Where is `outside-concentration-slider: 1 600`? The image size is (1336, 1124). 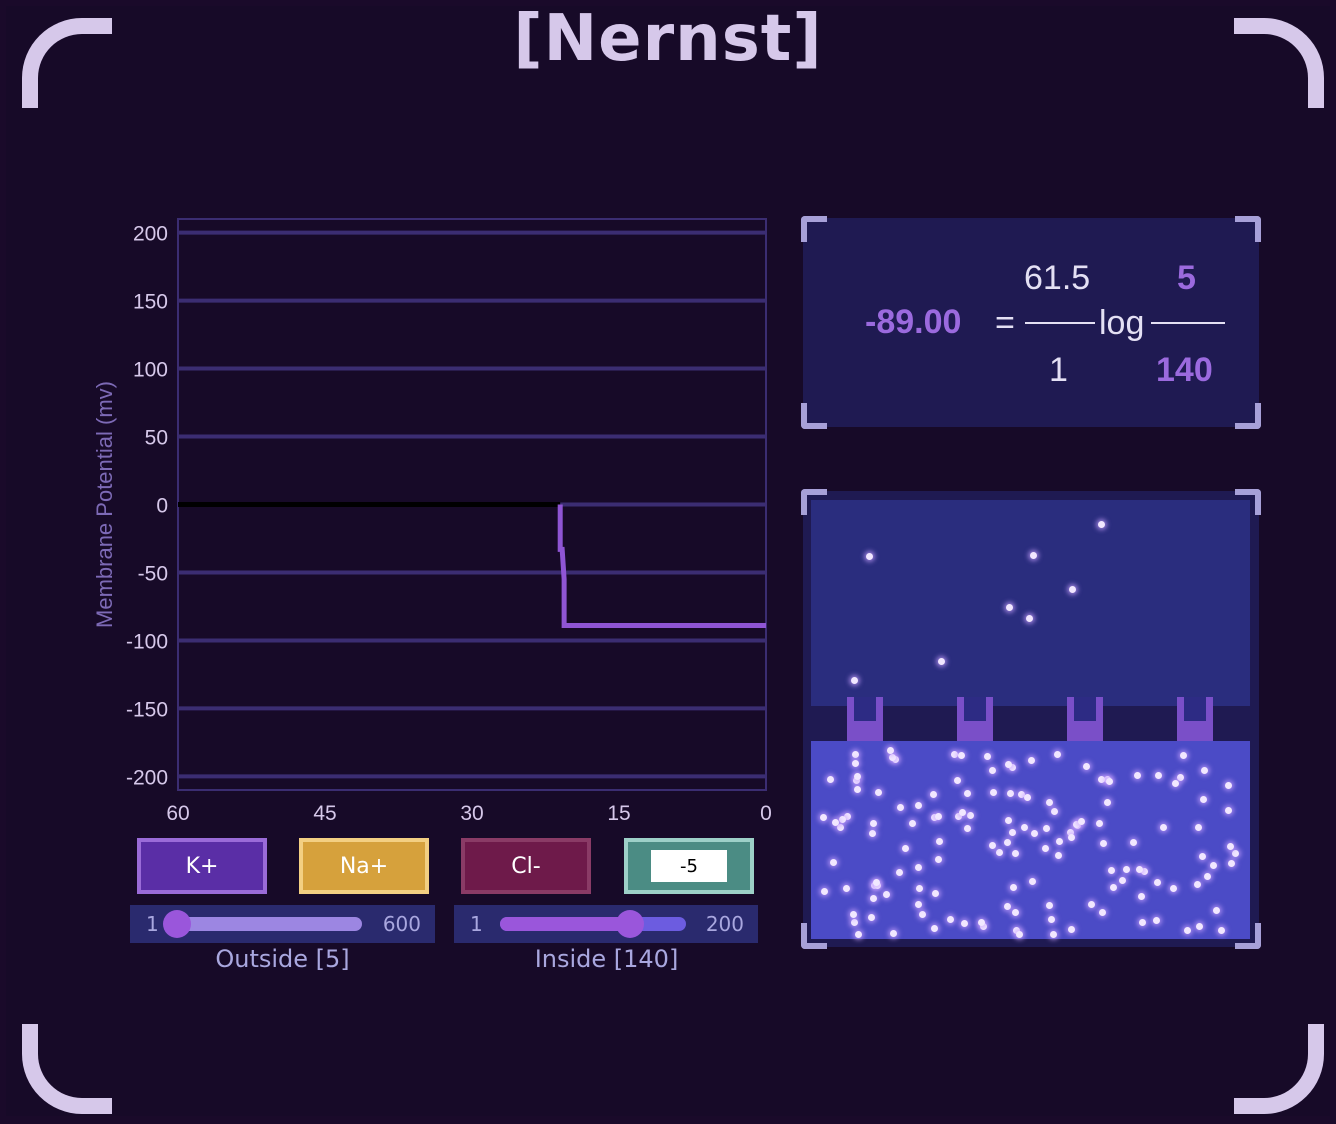
outside-concentration-slider: 1 600 is located at coordinates (282, 924).